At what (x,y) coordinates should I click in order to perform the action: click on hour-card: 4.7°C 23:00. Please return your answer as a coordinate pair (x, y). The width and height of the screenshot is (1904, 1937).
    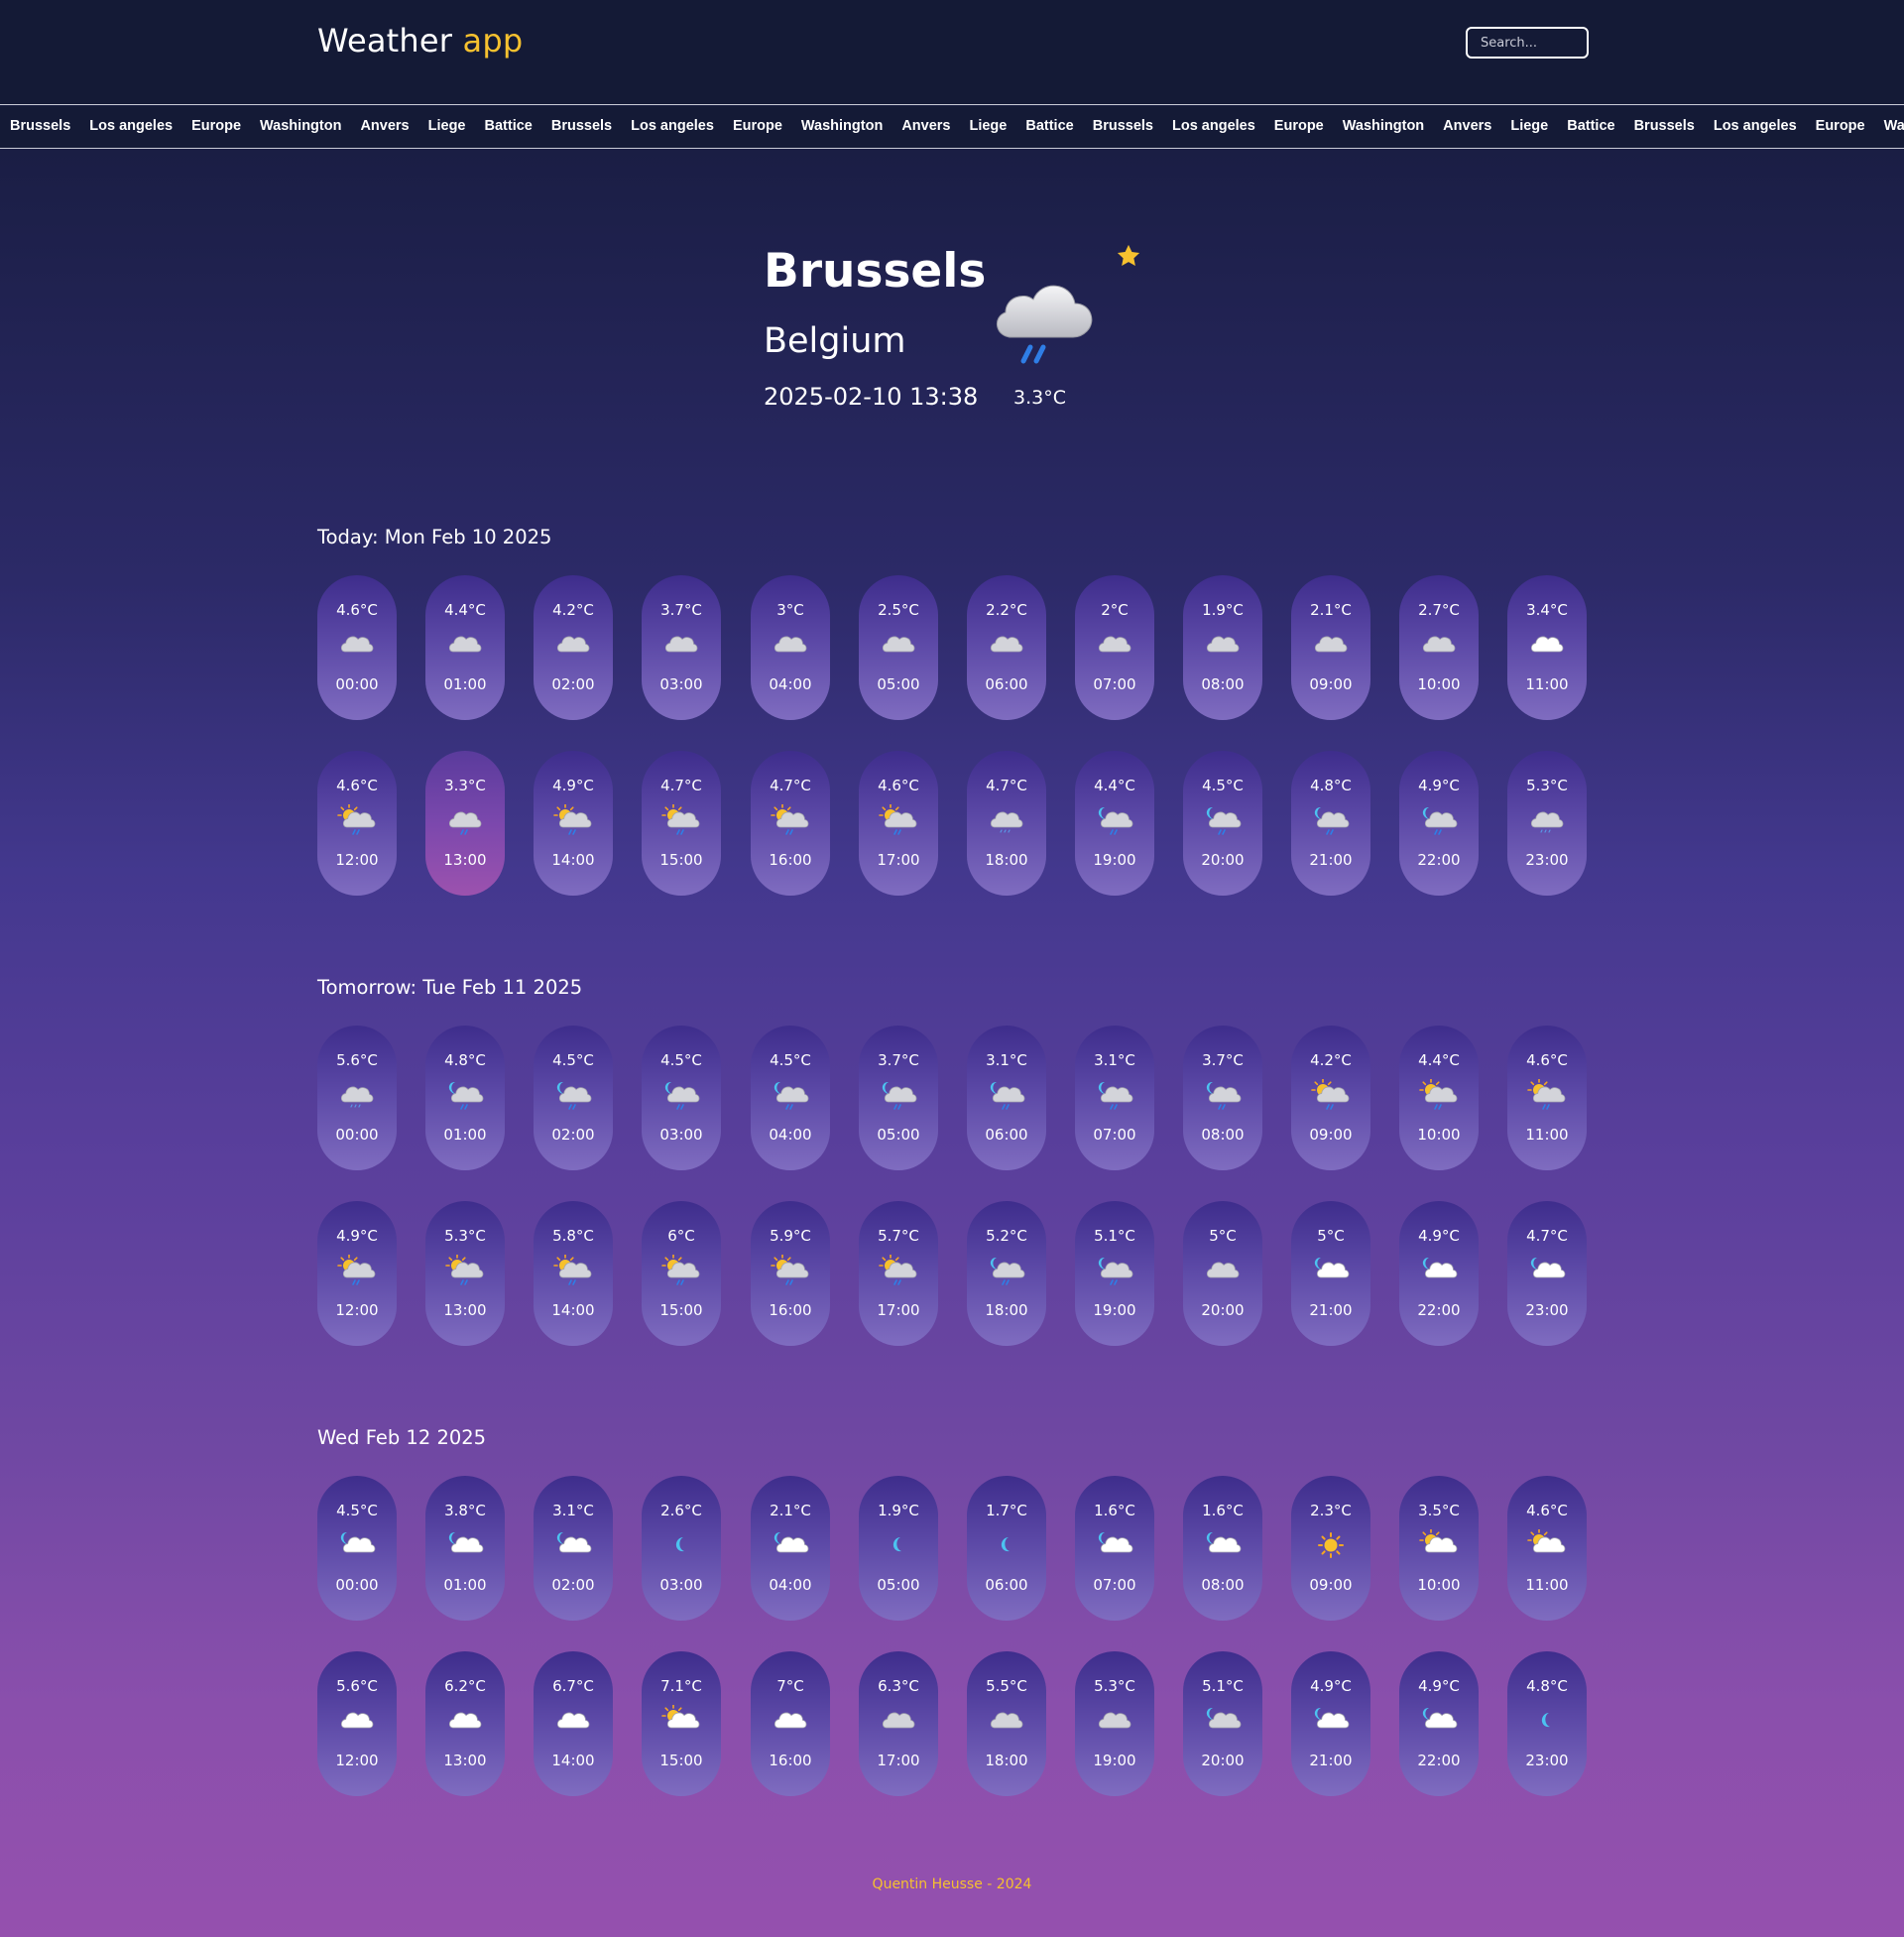
    Looking at the image, I should click on (1547, 1273).